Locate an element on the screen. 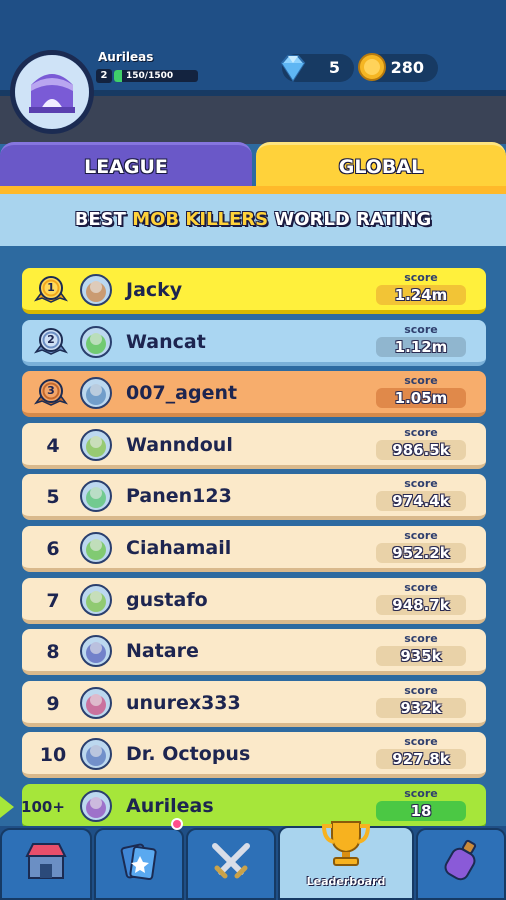 This screenshot has width=506, height=900. cards-icon is located at coordinates (138, 861).